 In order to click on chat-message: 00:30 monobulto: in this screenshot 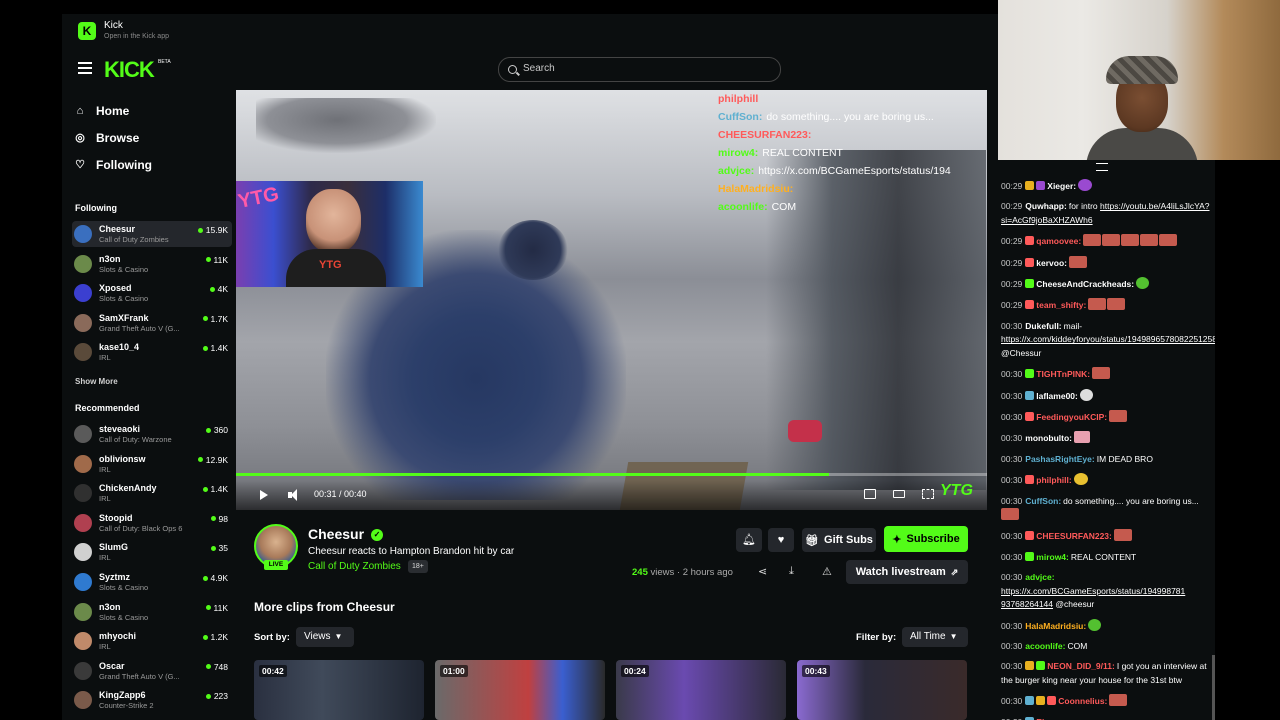, I will do `click(1106, 438)`.